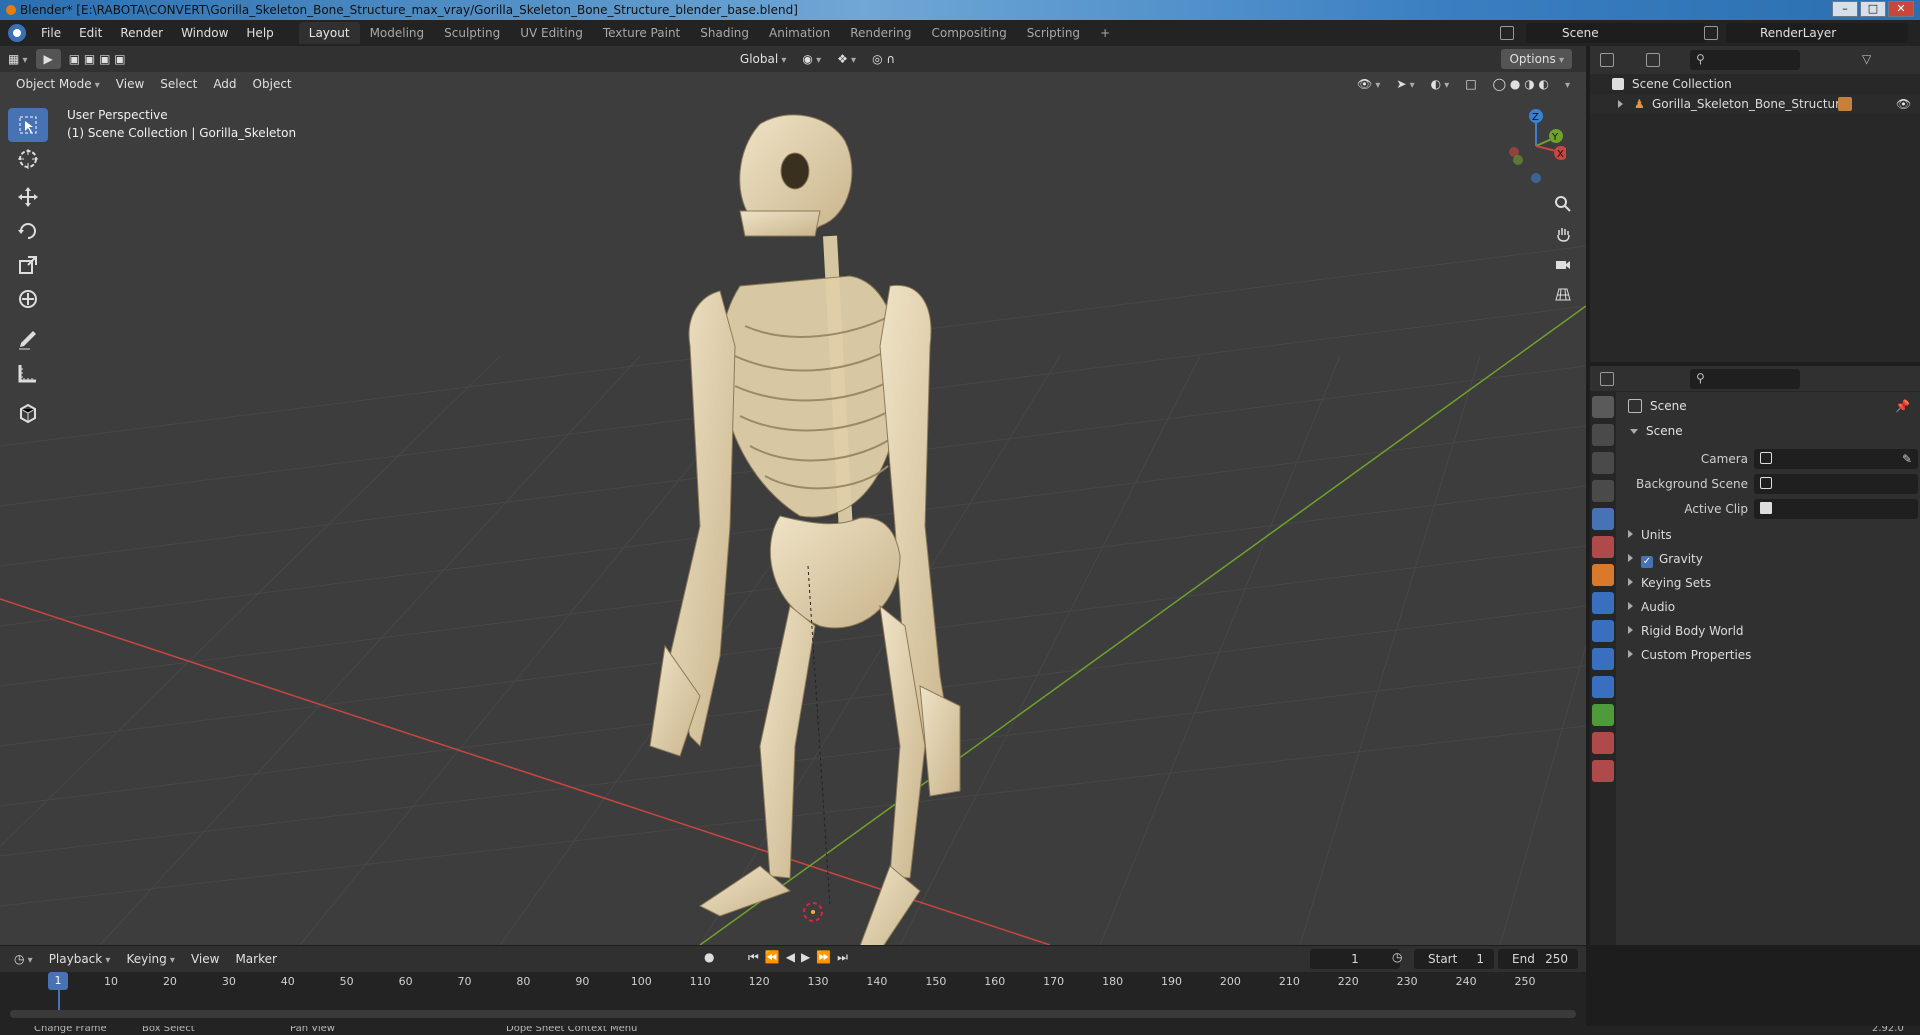 The height and width of the screenshot is (1035, 1920). What do you see at coordinates (1845, 104) in the screenshot?
I see `armature-data-icon` at bounding box center [1845, 104].